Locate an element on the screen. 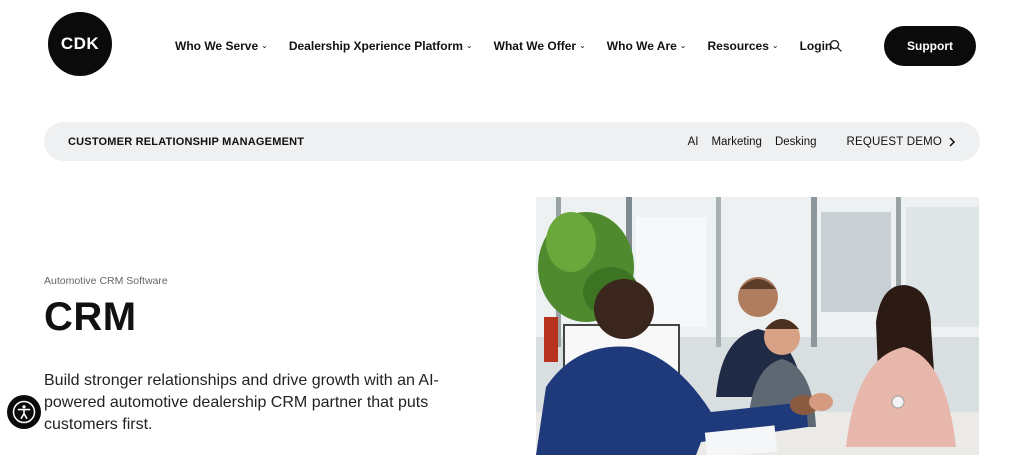 Image resolution: width=1024 pixels, height=455 pixels. logo-text: CDK is located at coordinates (80, 43).